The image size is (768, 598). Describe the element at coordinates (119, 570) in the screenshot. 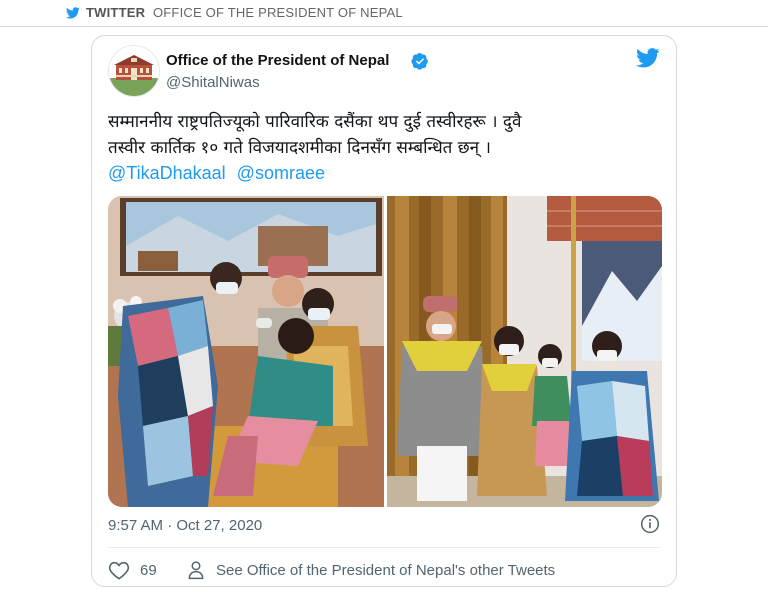

I see `heart-icon` at that location.